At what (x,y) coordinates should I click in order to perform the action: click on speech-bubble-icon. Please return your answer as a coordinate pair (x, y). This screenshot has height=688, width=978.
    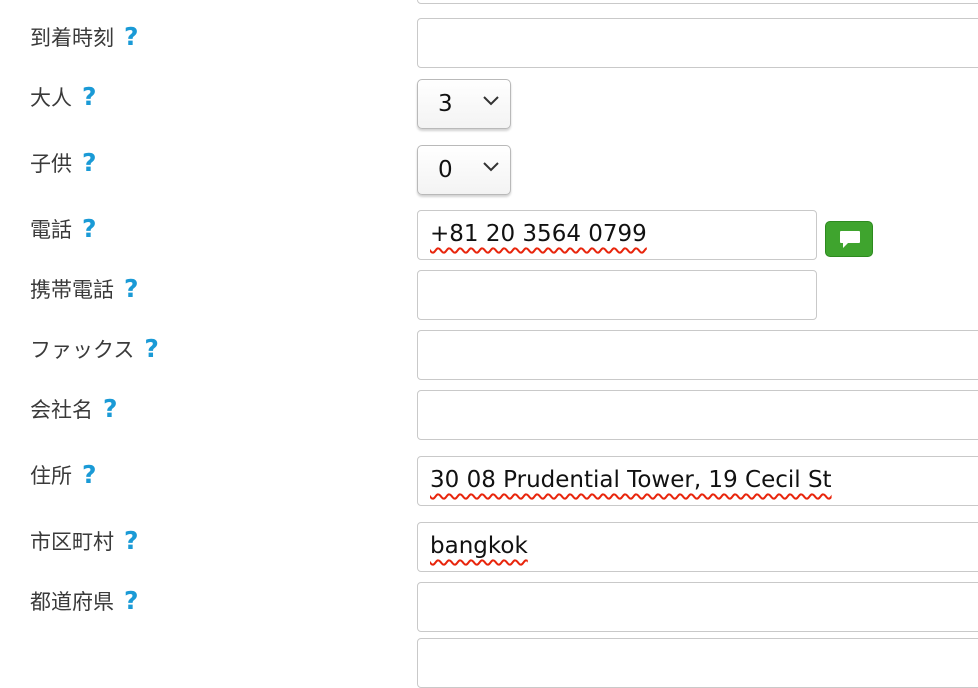
    Looking at the image, I should click on (850, 239).